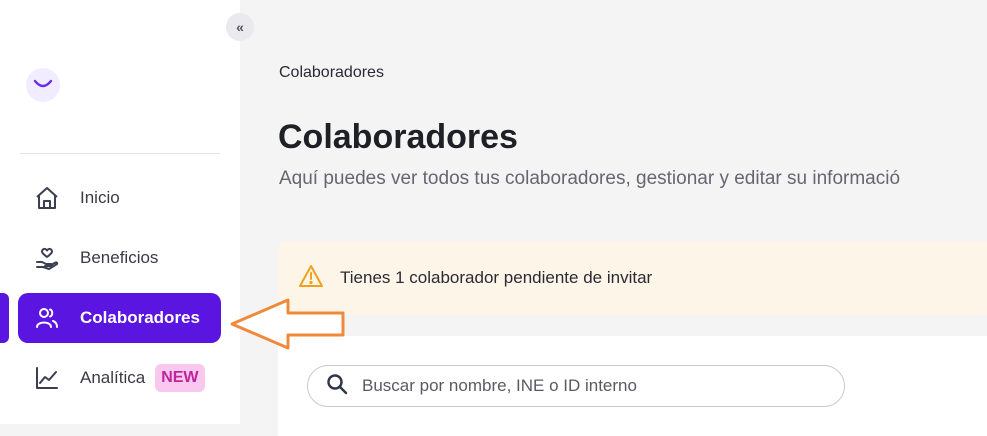 The width and height of the screenshot is (987, 436). I want to click on collapse-sidebar-button: «, so click(240, 27).